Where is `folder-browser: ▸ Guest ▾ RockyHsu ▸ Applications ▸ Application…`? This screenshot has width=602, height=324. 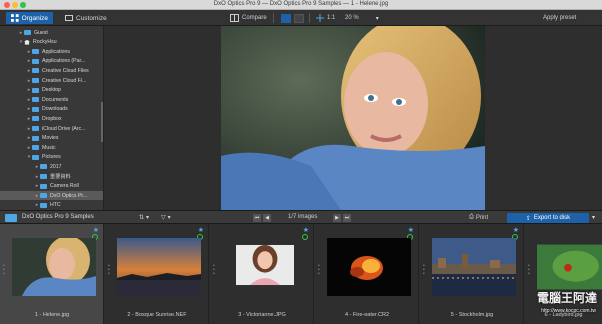 folder-browser: ▸ Guest ▾ RockyHsu ▸ Applications ▸ Application… is located at coordinates (52, 118).